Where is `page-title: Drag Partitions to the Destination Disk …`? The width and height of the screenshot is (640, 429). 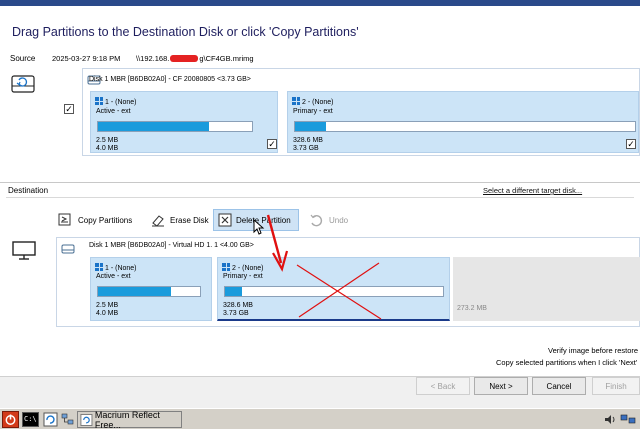 page-title: Drag Partitions to the Destination Disk … is located at coordinates (185, 32).